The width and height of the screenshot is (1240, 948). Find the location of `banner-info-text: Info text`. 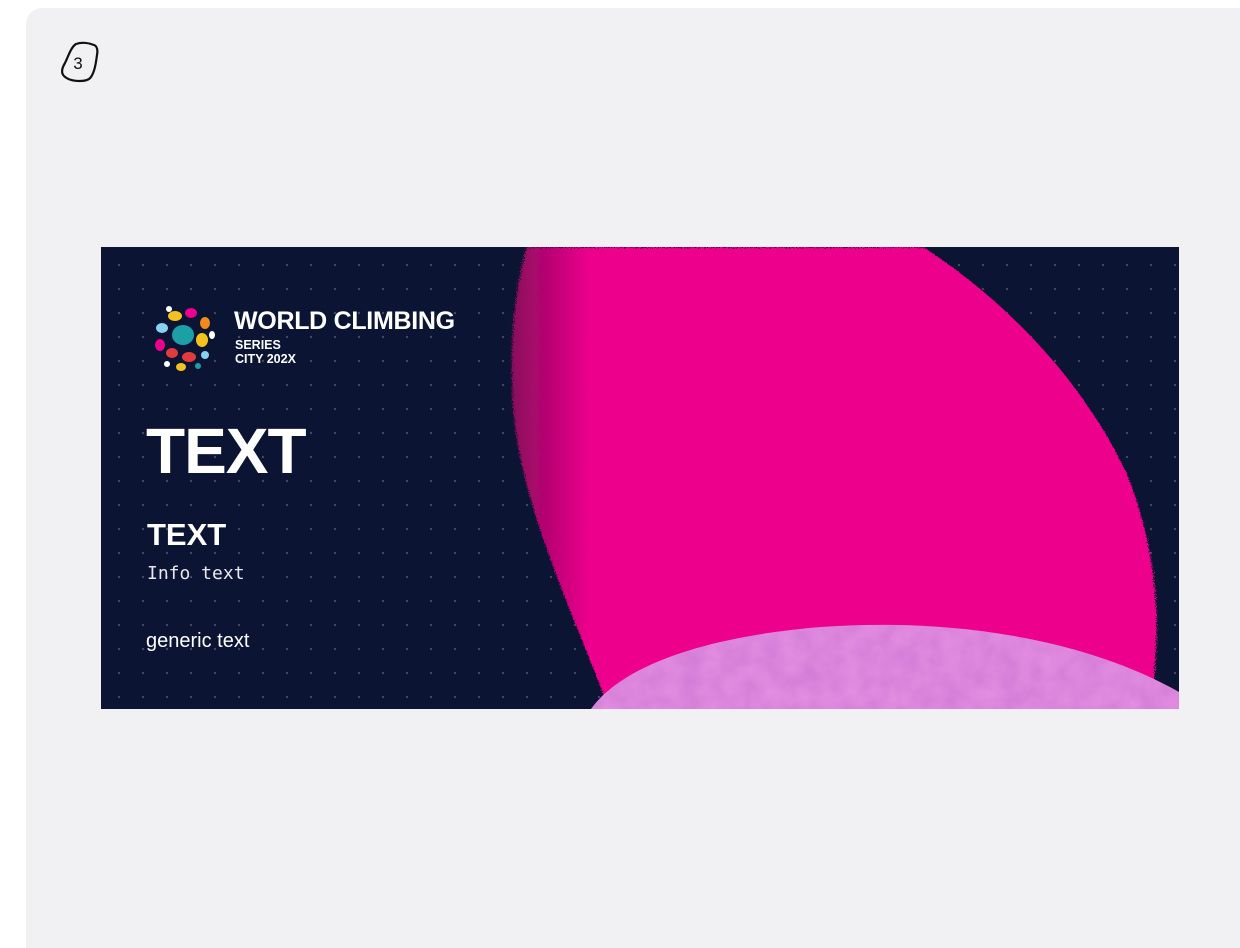

banner-info-text: Info text is located at coordinates (196, 573).